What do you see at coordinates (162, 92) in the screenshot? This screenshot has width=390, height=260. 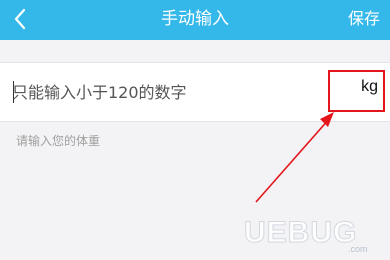 I see `weight-input` at bounding box center [162, 92].